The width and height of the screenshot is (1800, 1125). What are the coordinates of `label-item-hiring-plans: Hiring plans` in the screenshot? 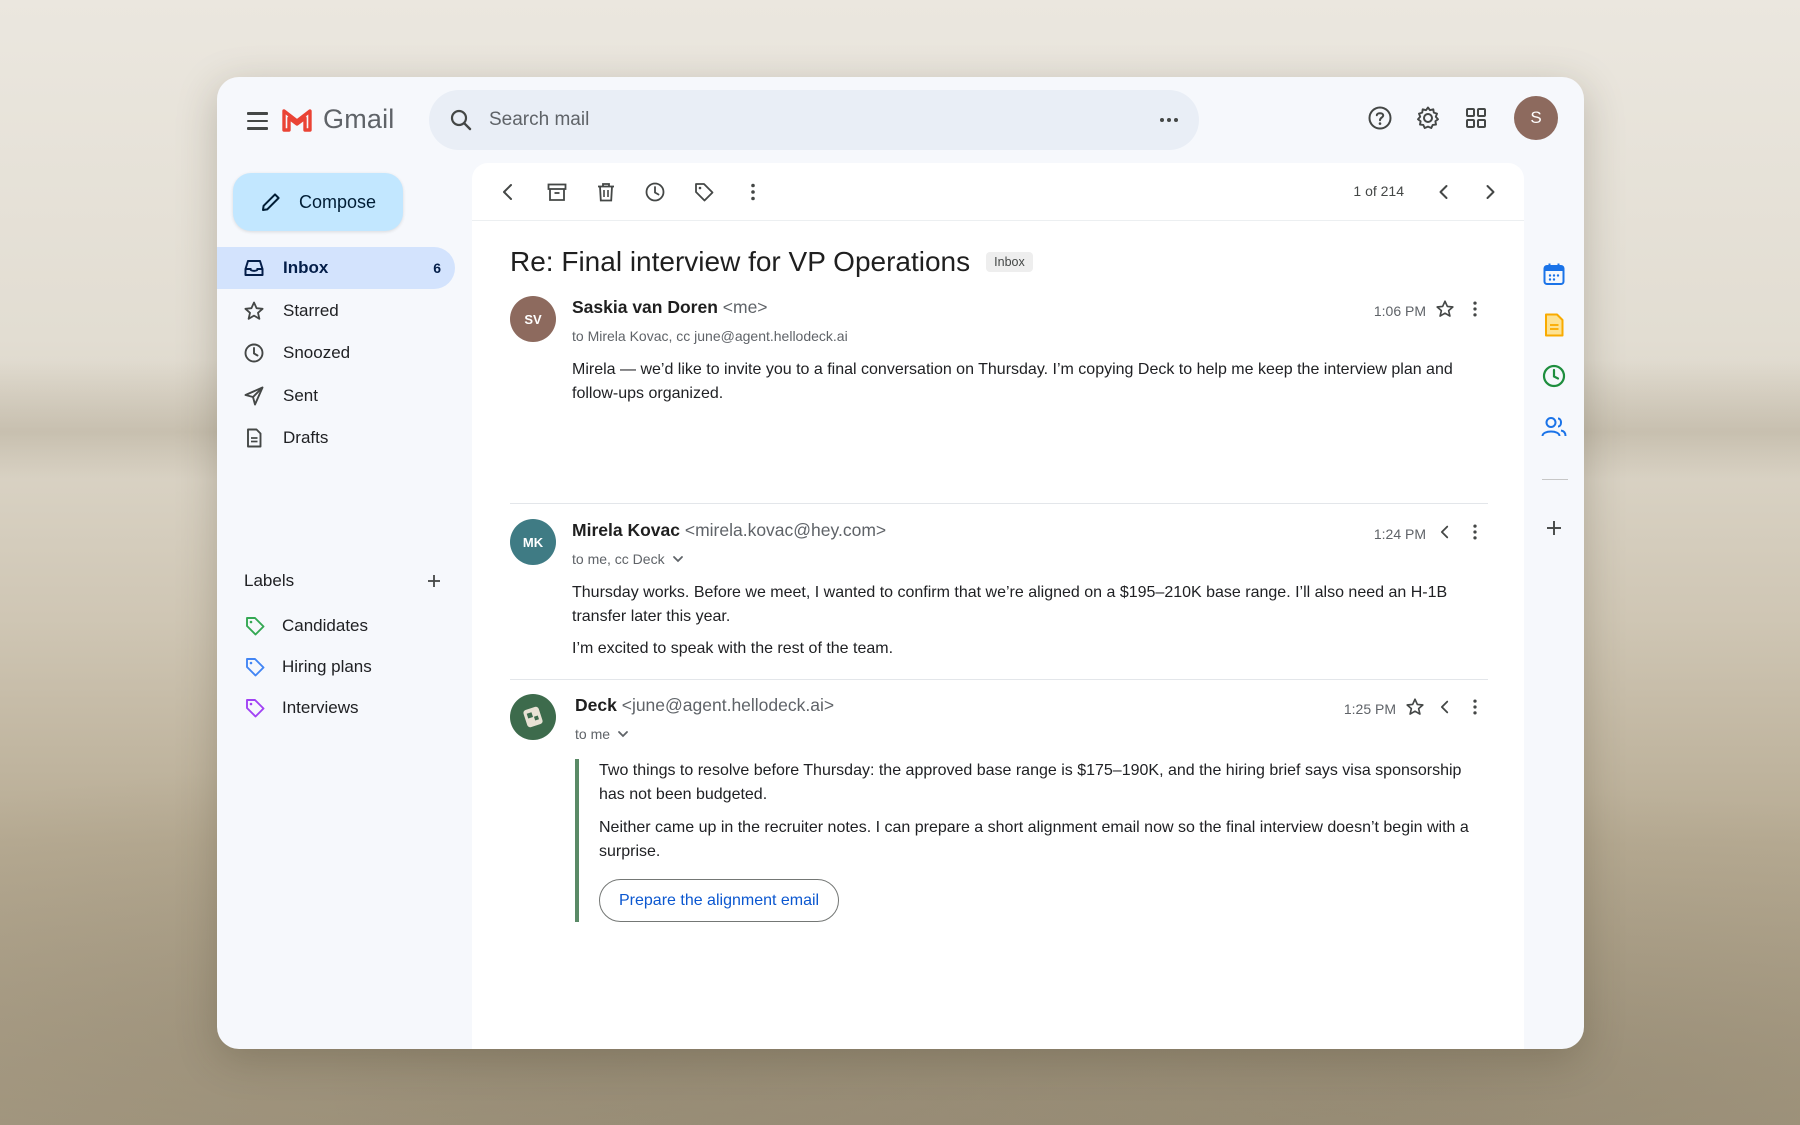 It's located at (336, 666).